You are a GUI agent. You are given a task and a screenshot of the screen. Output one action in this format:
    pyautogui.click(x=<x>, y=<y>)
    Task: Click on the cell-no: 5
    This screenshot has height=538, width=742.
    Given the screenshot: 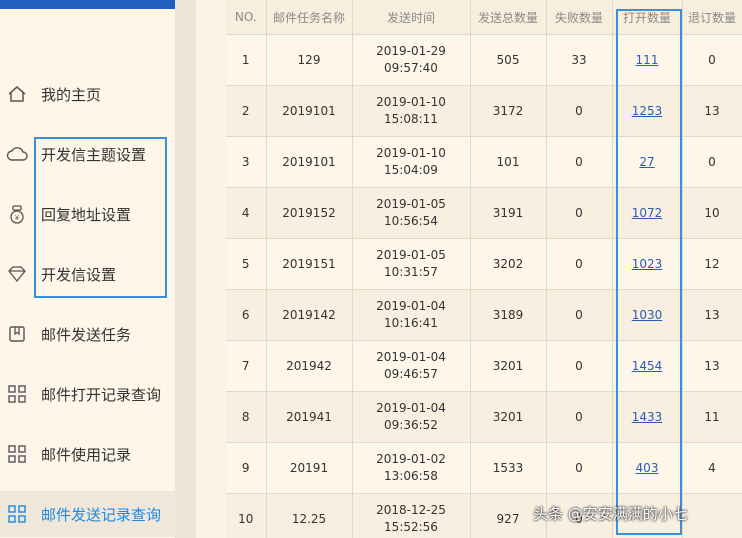 What is the action you would take?
    pyautogui.click(x=246, y=264)
    